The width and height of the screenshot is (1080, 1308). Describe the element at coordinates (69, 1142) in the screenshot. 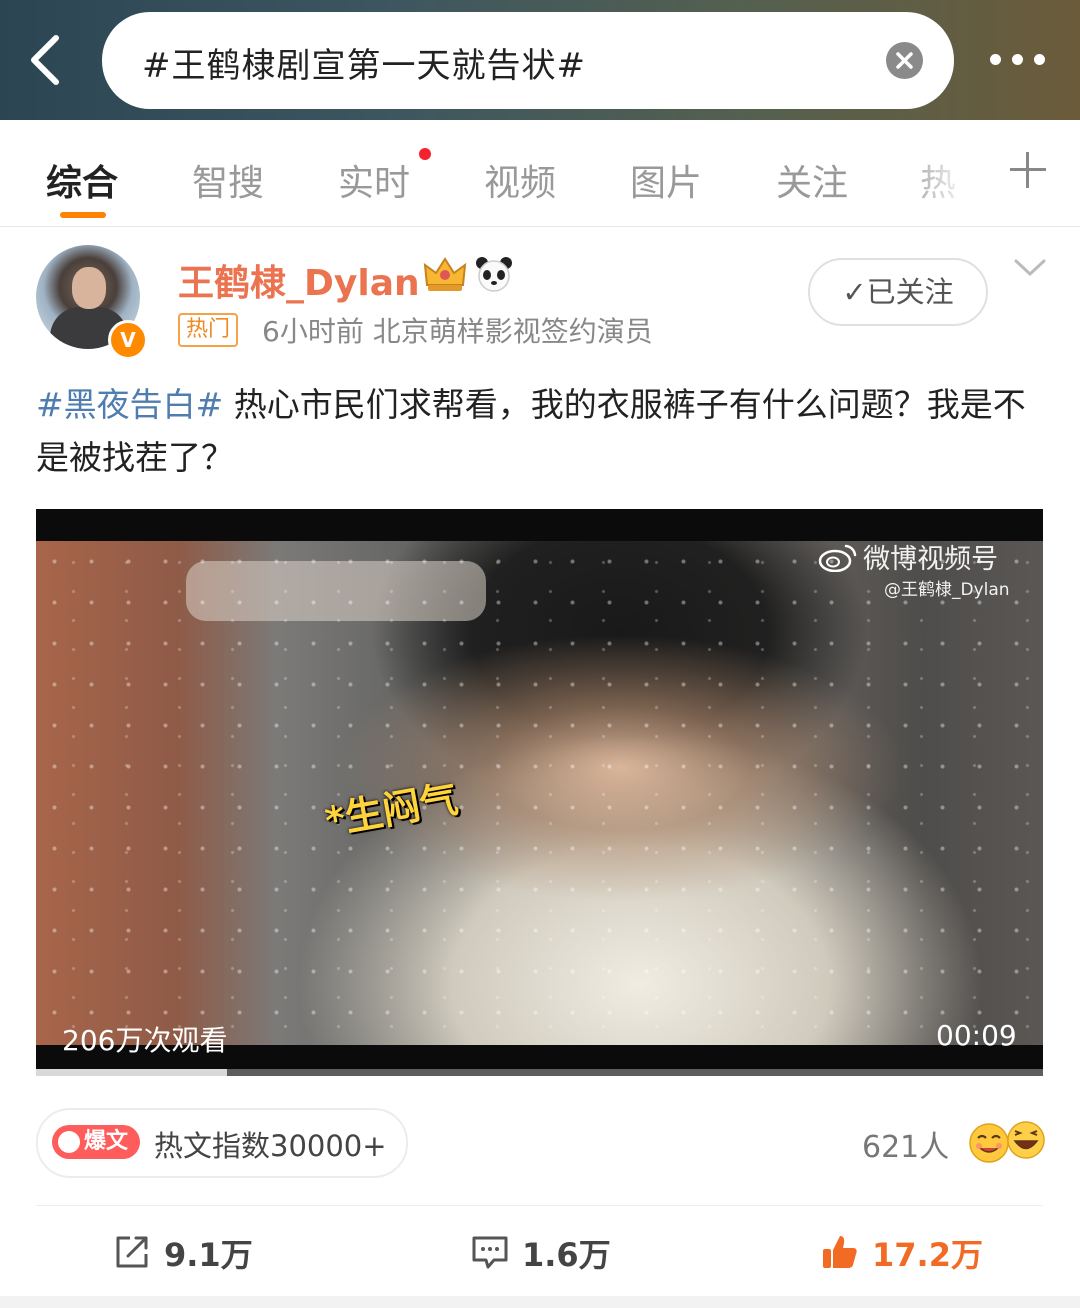

I see `fire-icon` at that location.